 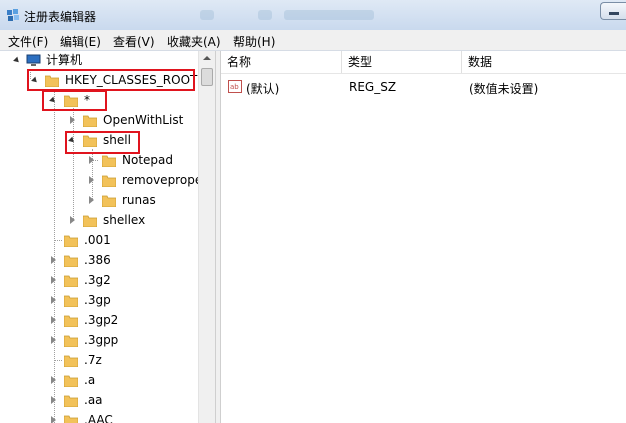 What do you see at coordinates (99, 380) in the screenshot?
I see `tree-node-extension: .a` at bounding box center [99, 380].